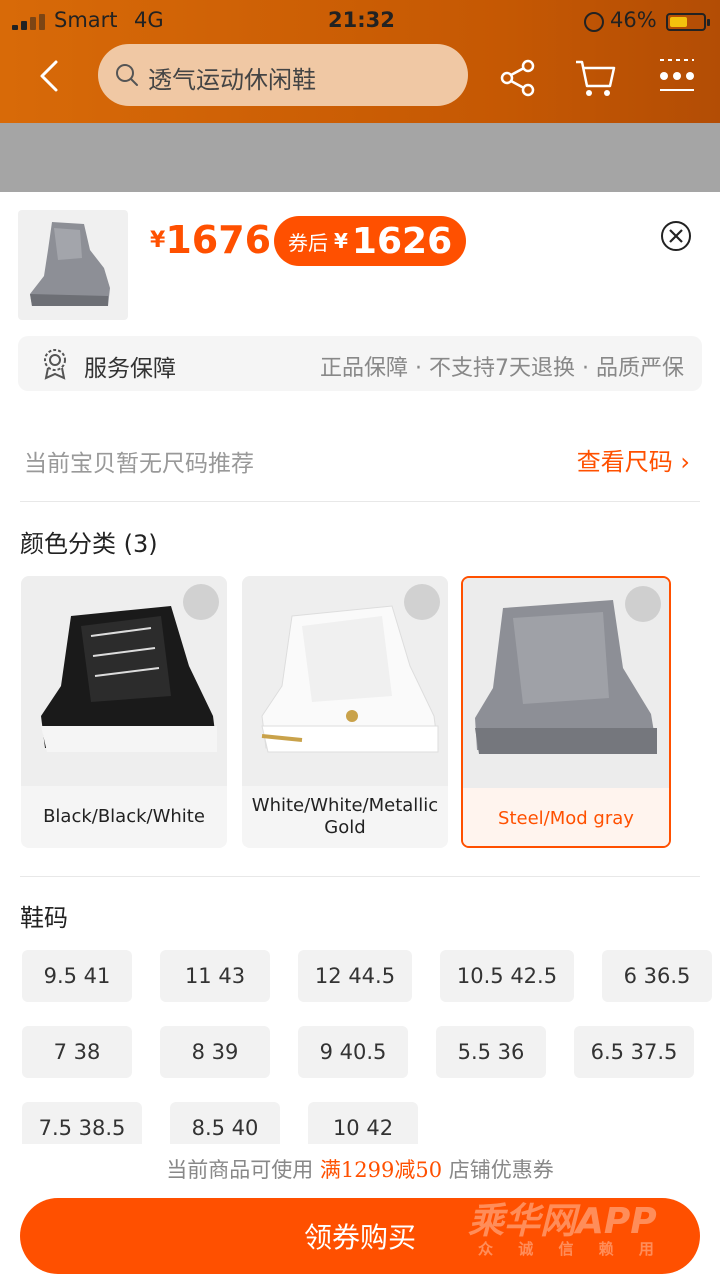 The height and width of the screenshot is (1280, 720). I want to click on price-value: 1676, so click(218, 240).